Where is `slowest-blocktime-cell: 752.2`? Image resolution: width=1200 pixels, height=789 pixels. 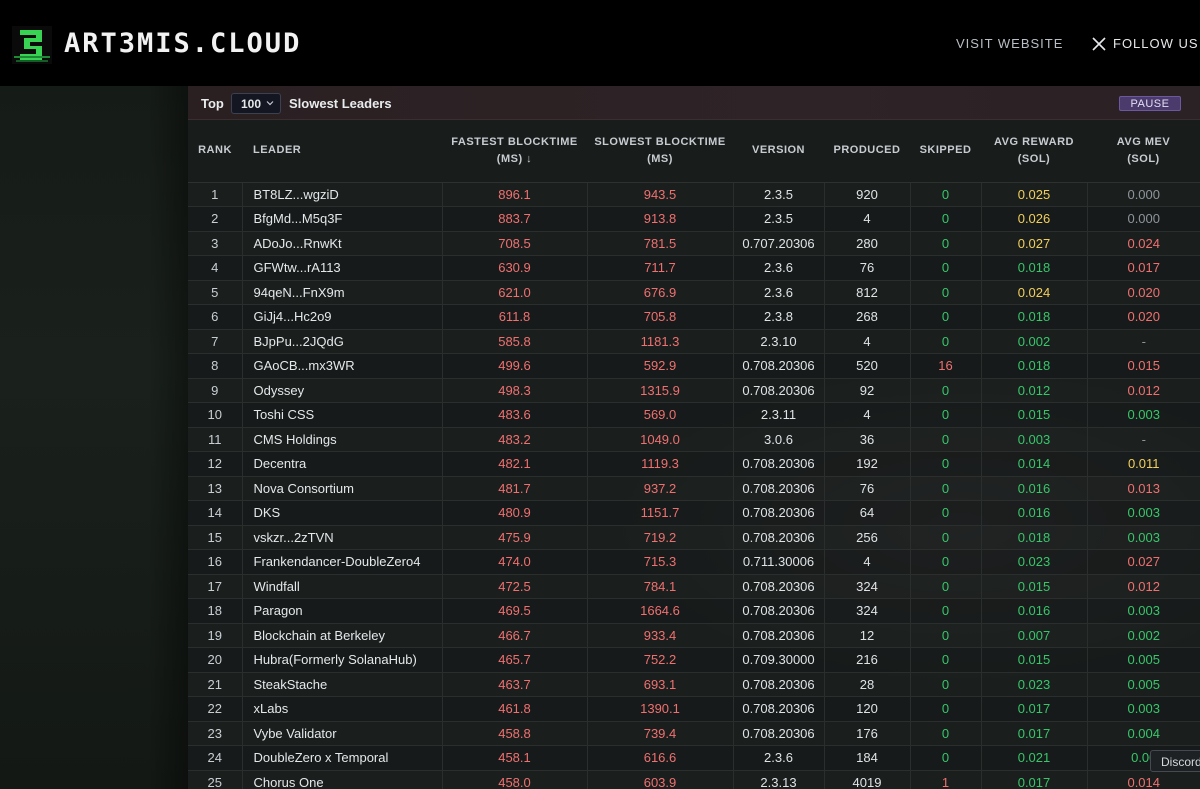 slowest-blocktime-cell: 752.2 is located at coordinates (660, 659).